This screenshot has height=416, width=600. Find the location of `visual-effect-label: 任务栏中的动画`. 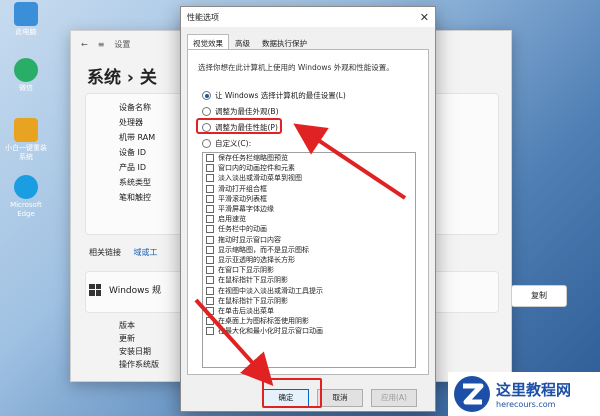

visual-effect-label: 任务栏中的动画 is located at coordinates (242, 229).